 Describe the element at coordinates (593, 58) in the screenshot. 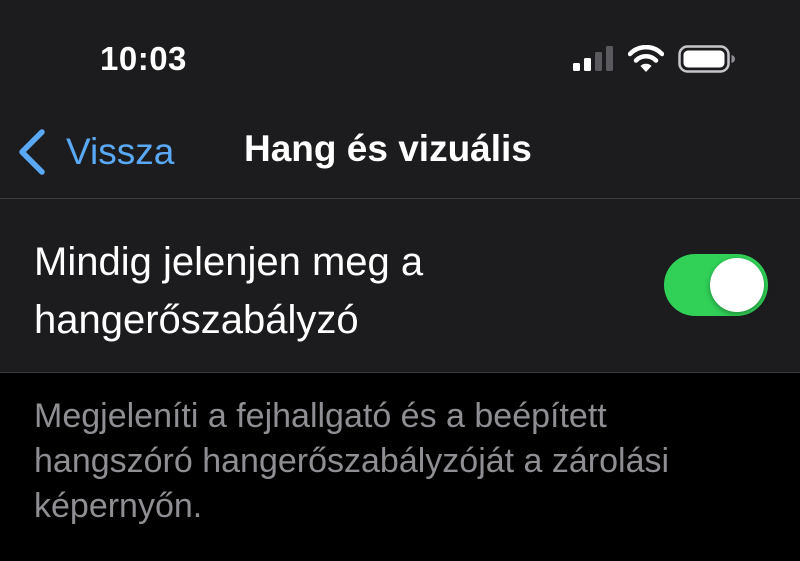

I see `cellular-signal-icon` at that location.